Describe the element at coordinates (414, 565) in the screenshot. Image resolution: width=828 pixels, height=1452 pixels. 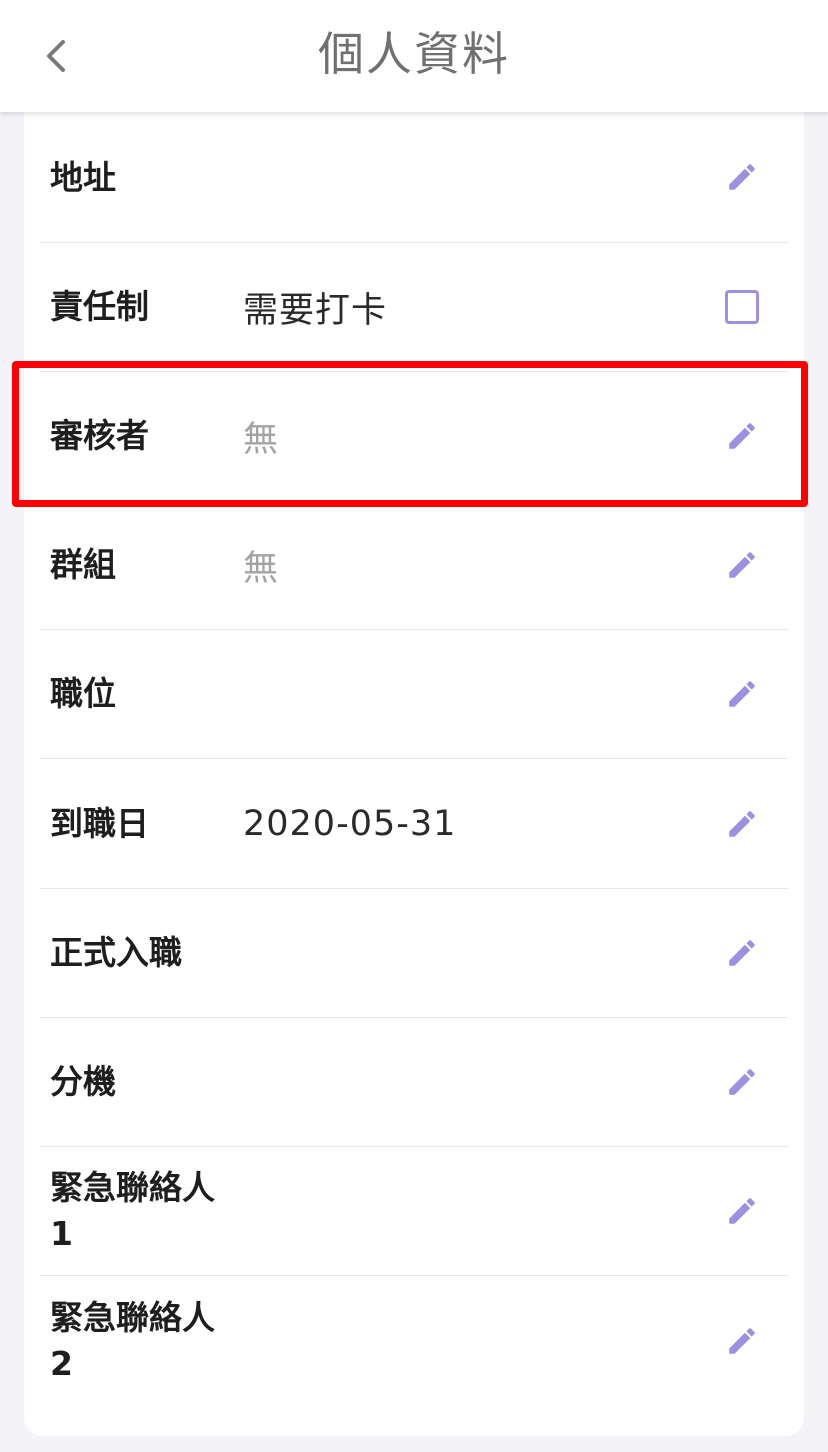
I see `row-group: 群組 無` at that location.